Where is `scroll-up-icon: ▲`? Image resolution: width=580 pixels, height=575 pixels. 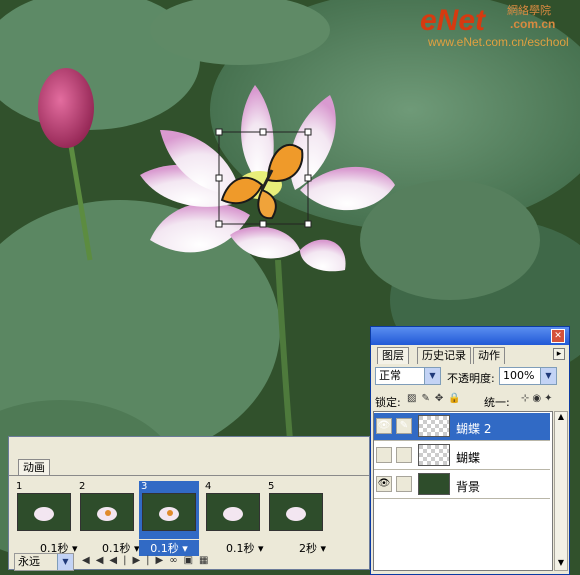
scroll-up-icon: ▲ is located at coordinates (561, 418).